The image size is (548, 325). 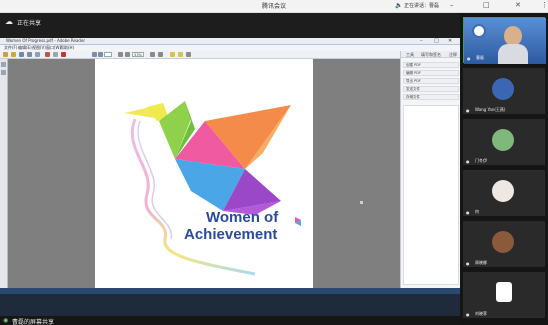 What do you see at coordinates (452, 5) in the screenshot?
I see `minimize-icon: –` at bounding box center [452, 5].